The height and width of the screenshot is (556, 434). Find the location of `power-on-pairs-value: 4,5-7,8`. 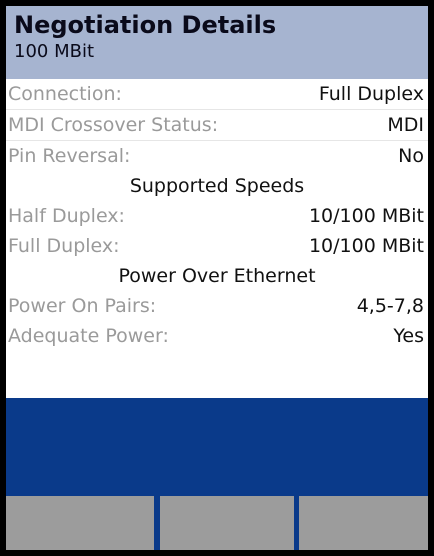

power-on-pairs-value: 4,5-7,8 is located at coordinates (390, 306).